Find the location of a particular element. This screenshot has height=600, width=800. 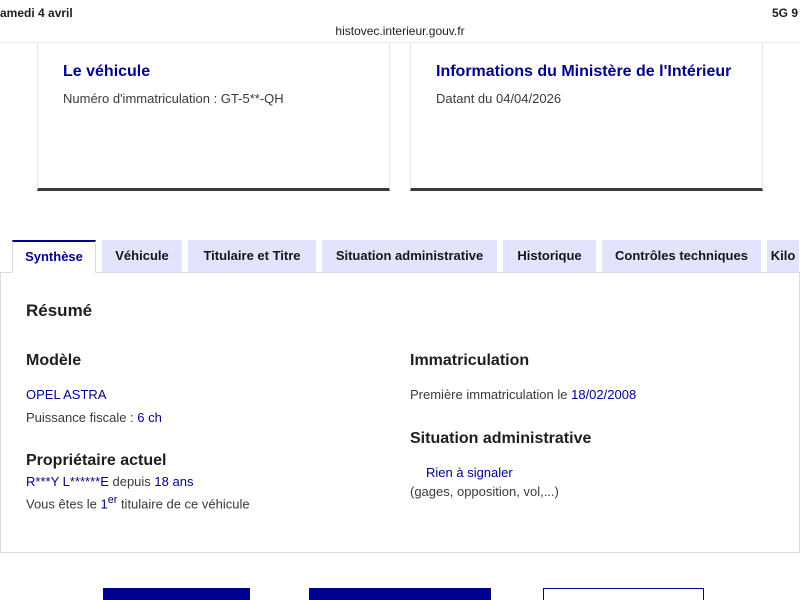

since-value: 18 ans is located at coordinates (174, 481).